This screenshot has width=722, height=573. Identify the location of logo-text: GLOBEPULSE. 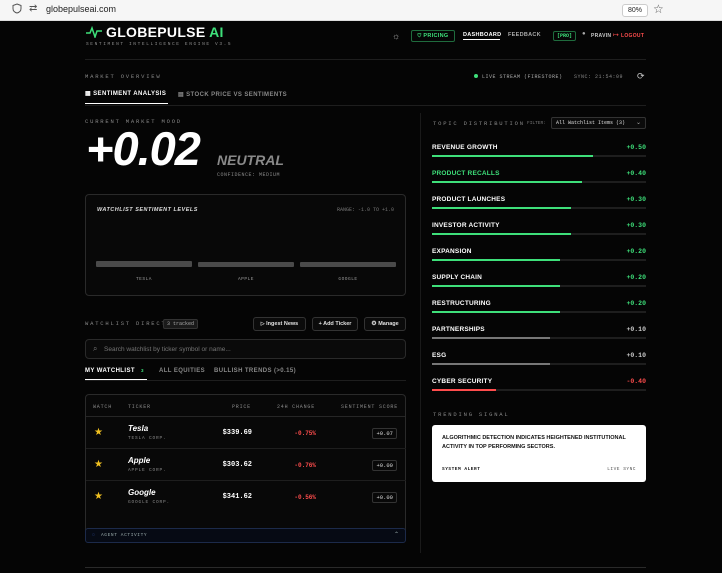
(156, 32).